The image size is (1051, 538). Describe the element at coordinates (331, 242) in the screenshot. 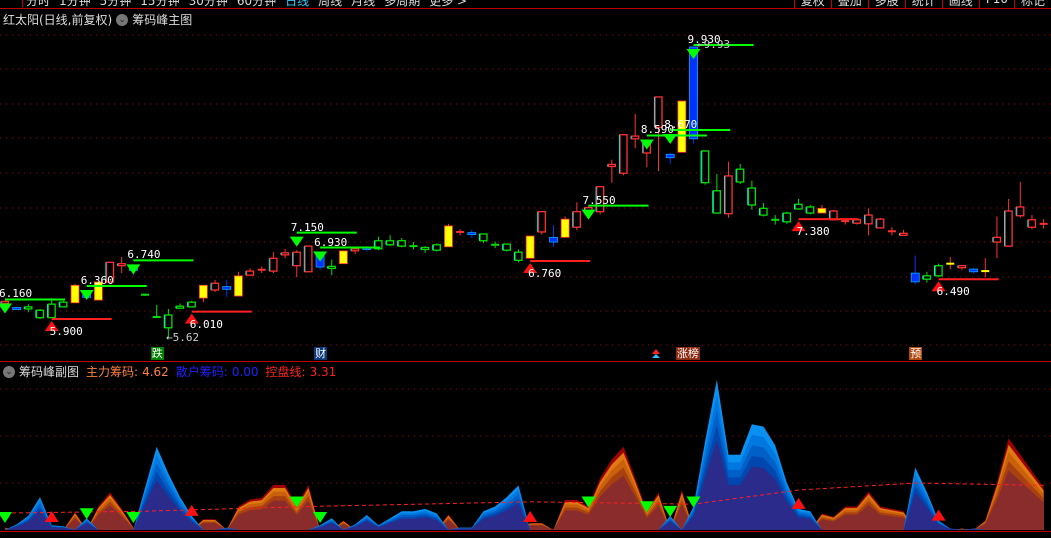

I see `signal-price-label: 6.930` at that location.